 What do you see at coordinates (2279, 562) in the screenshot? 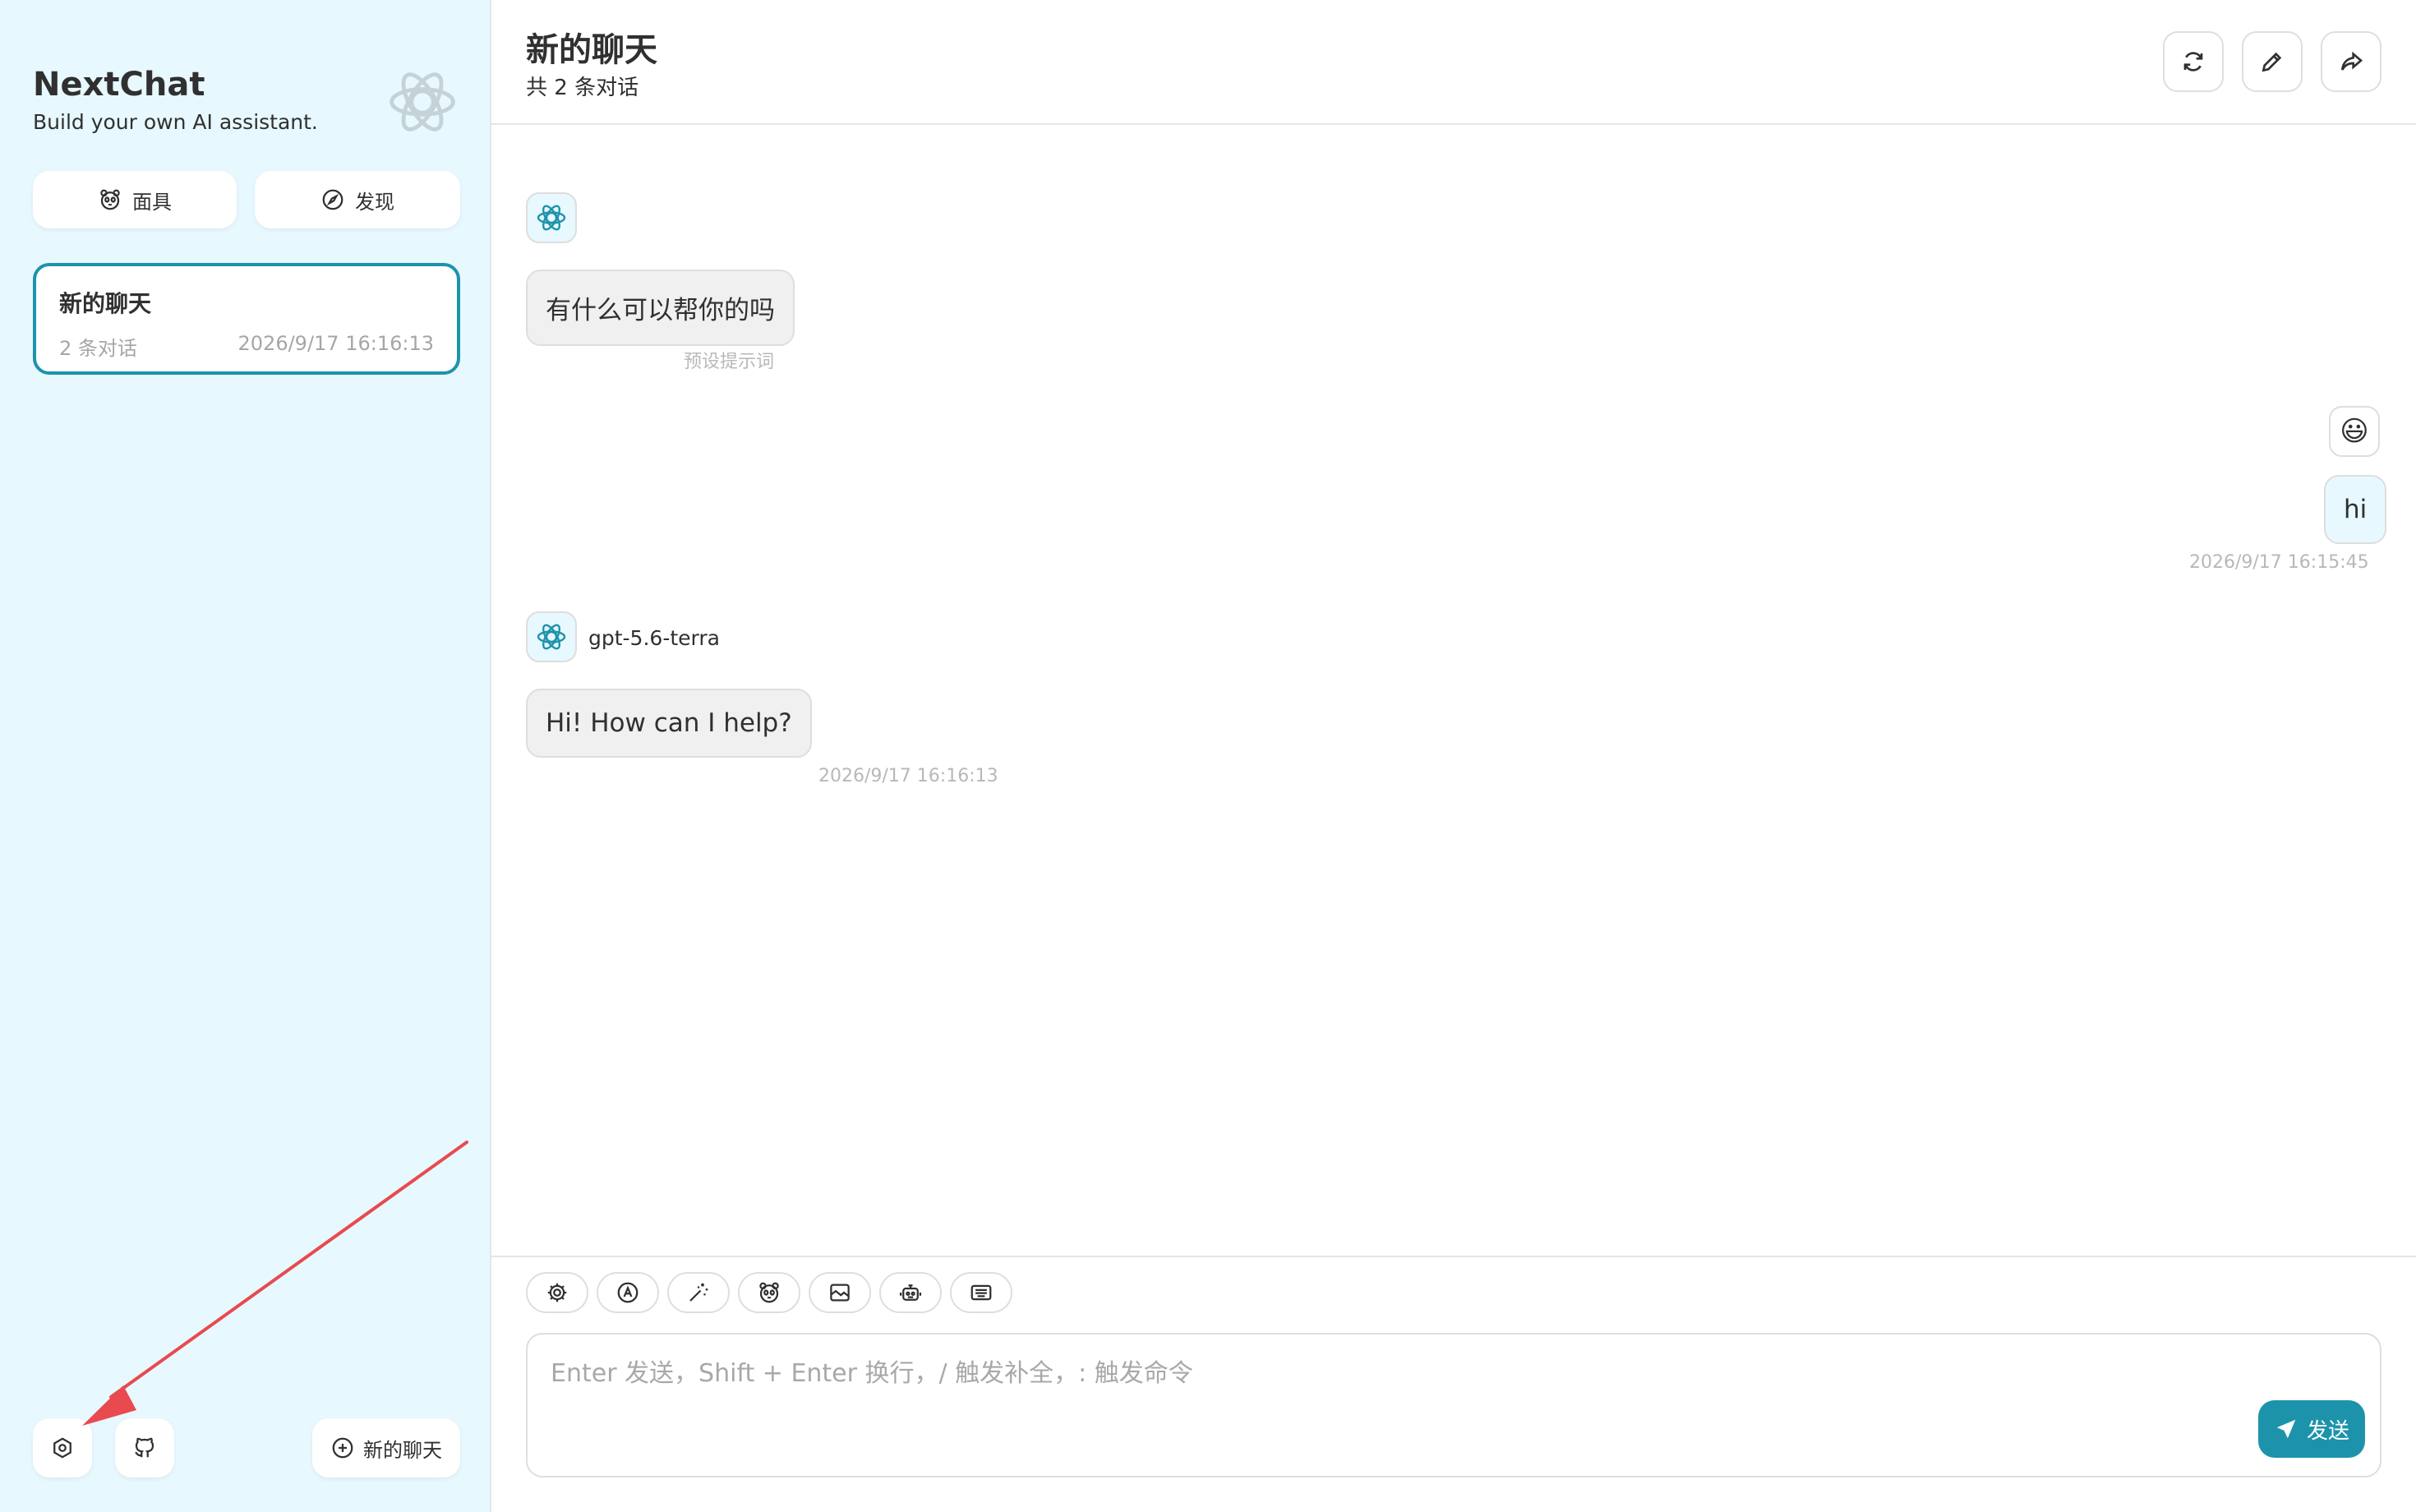
I see `message-time: 2026/9/17 16:15:45` at bounding box center [2279, 562].